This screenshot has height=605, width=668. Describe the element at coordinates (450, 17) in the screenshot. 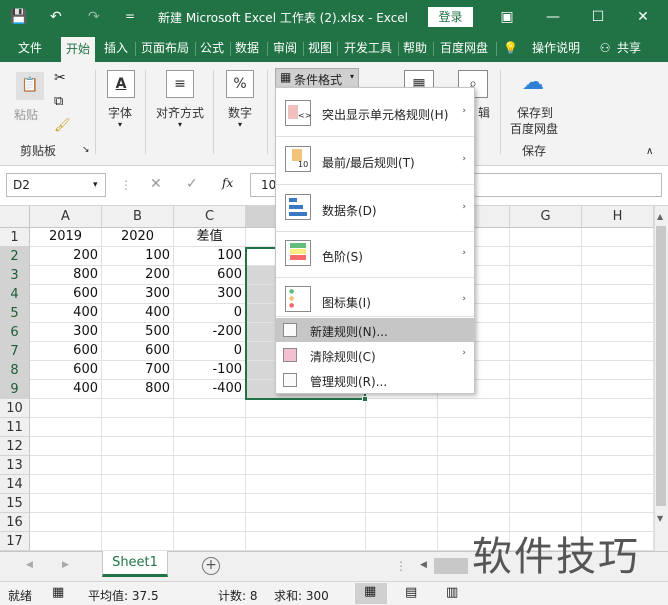

I see `login-button: 登录` at that location.